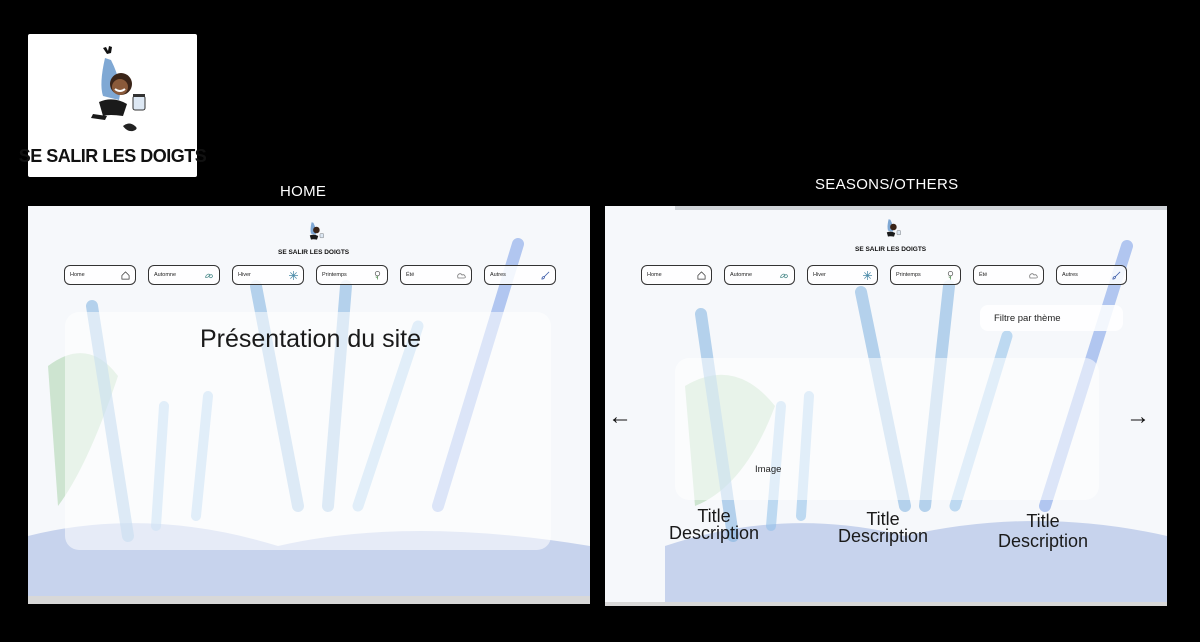  I want to click on carousel-next-arrow: →, so click(1138, 417).